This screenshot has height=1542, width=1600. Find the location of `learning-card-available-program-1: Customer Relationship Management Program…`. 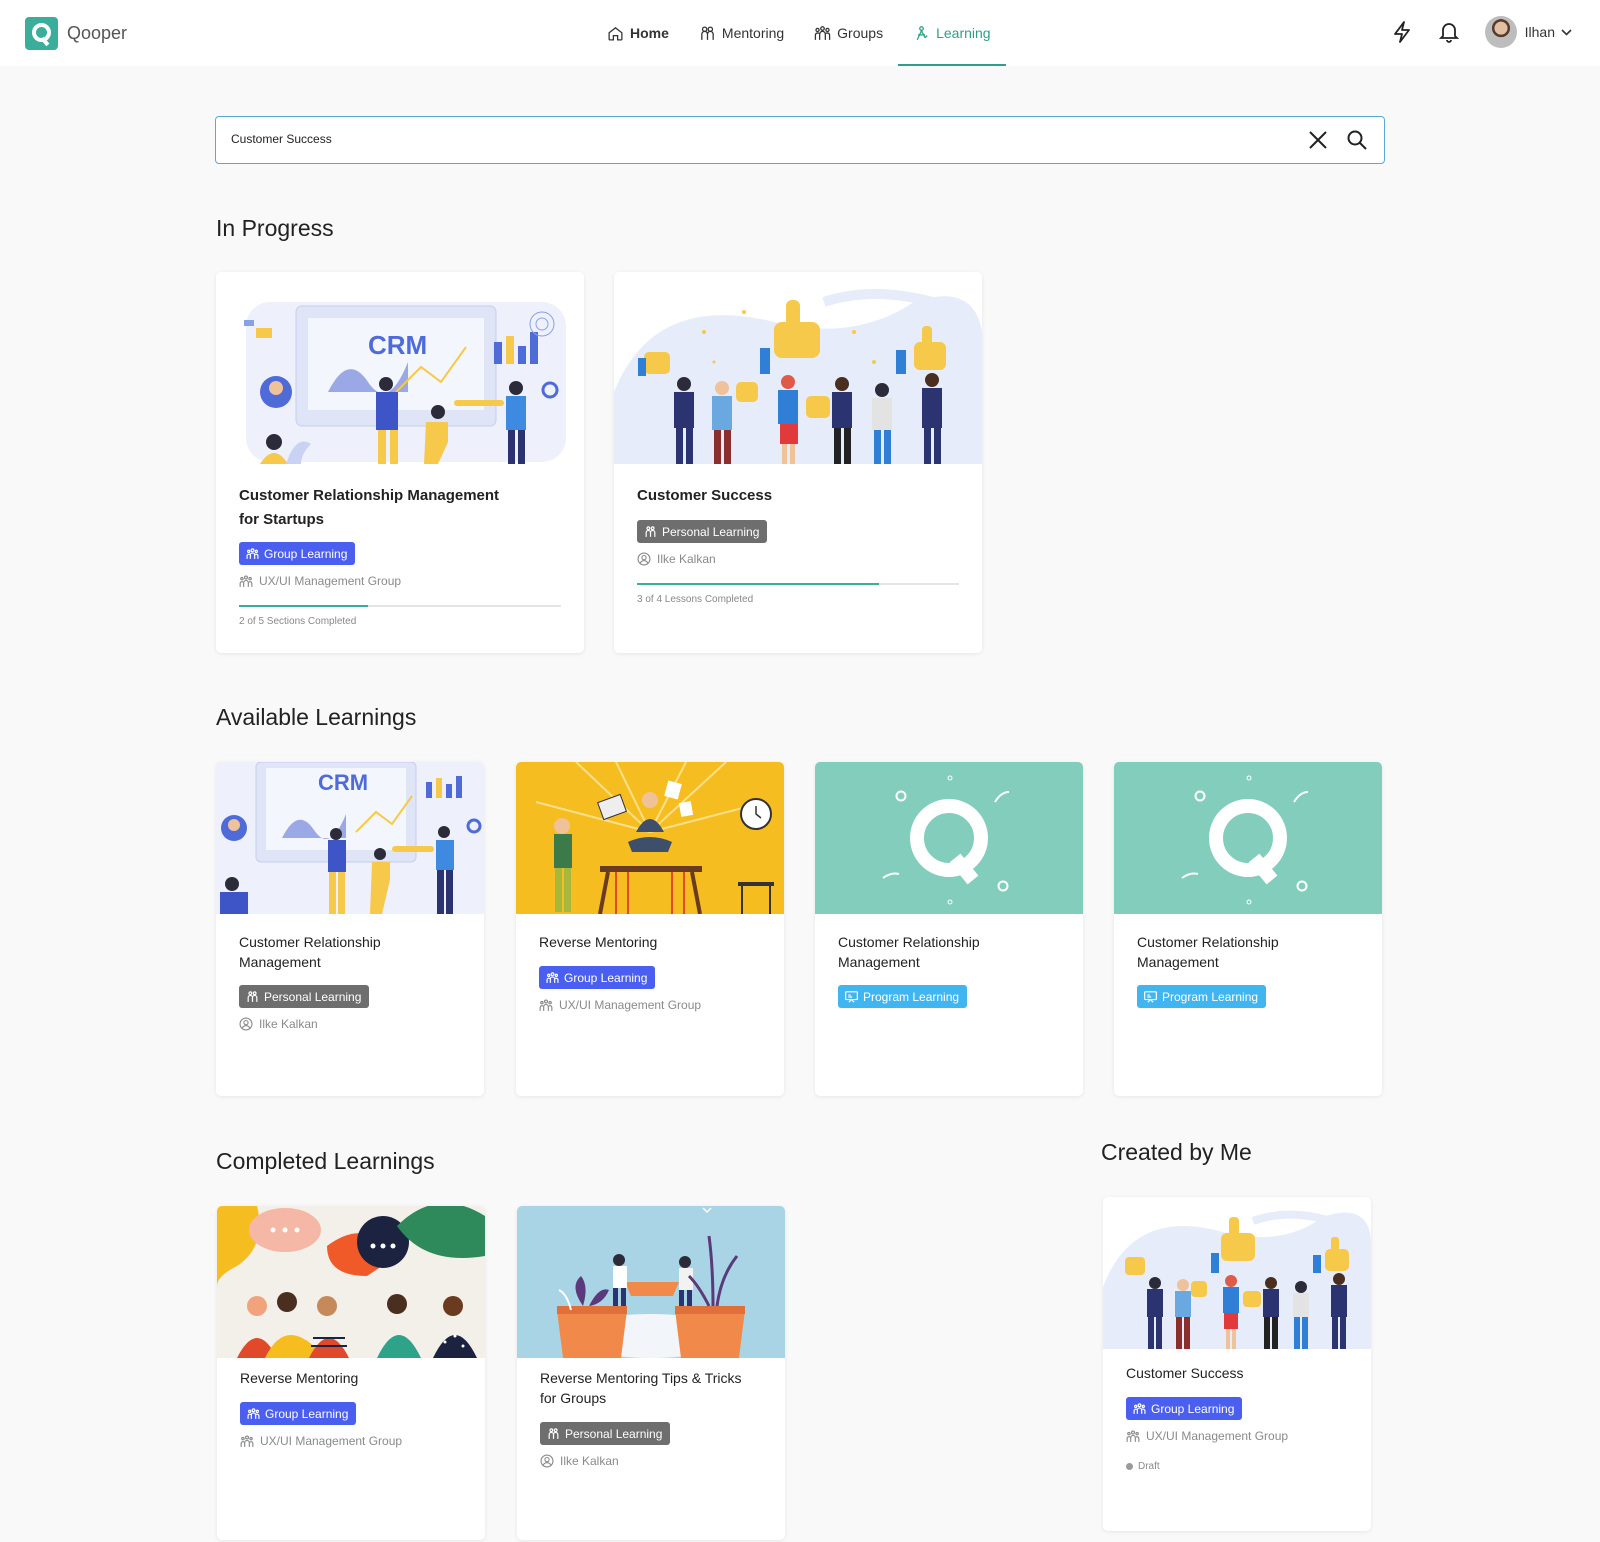

learning-card-available-program-1: Customer Relationship Management Program… is located at coordinates (949, 929).